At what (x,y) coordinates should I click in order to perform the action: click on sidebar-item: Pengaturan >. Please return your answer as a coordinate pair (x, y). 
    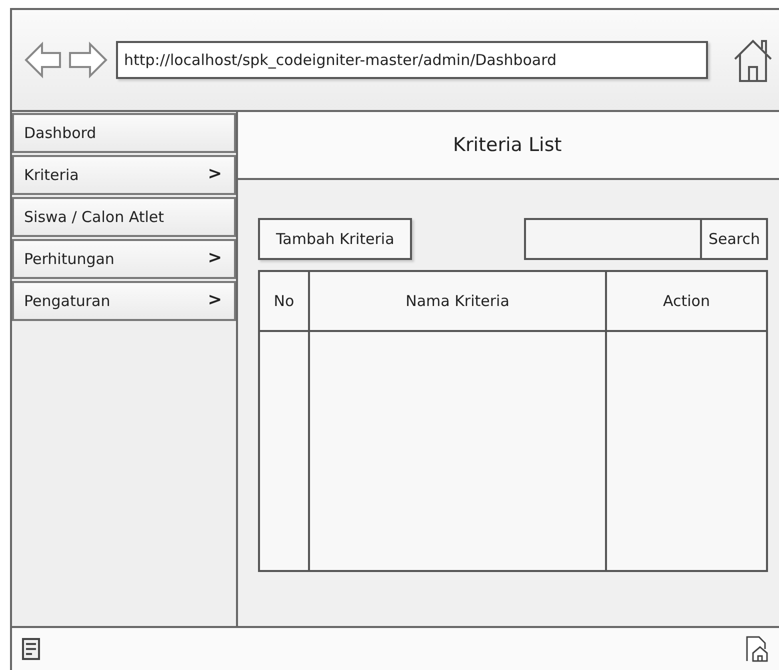
    Looking at the image, I should click on (124, 301).